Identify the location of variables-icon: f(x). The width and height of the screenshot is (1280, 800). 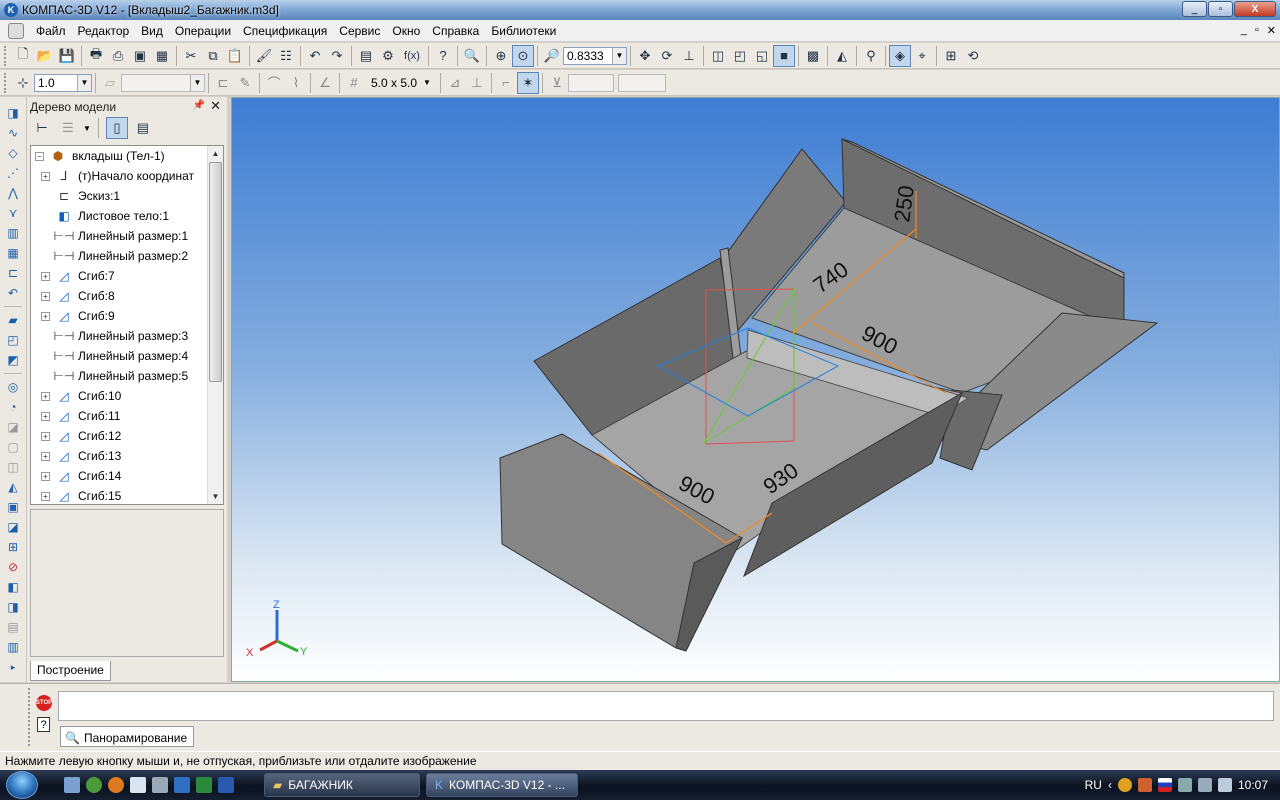
(412, 56).